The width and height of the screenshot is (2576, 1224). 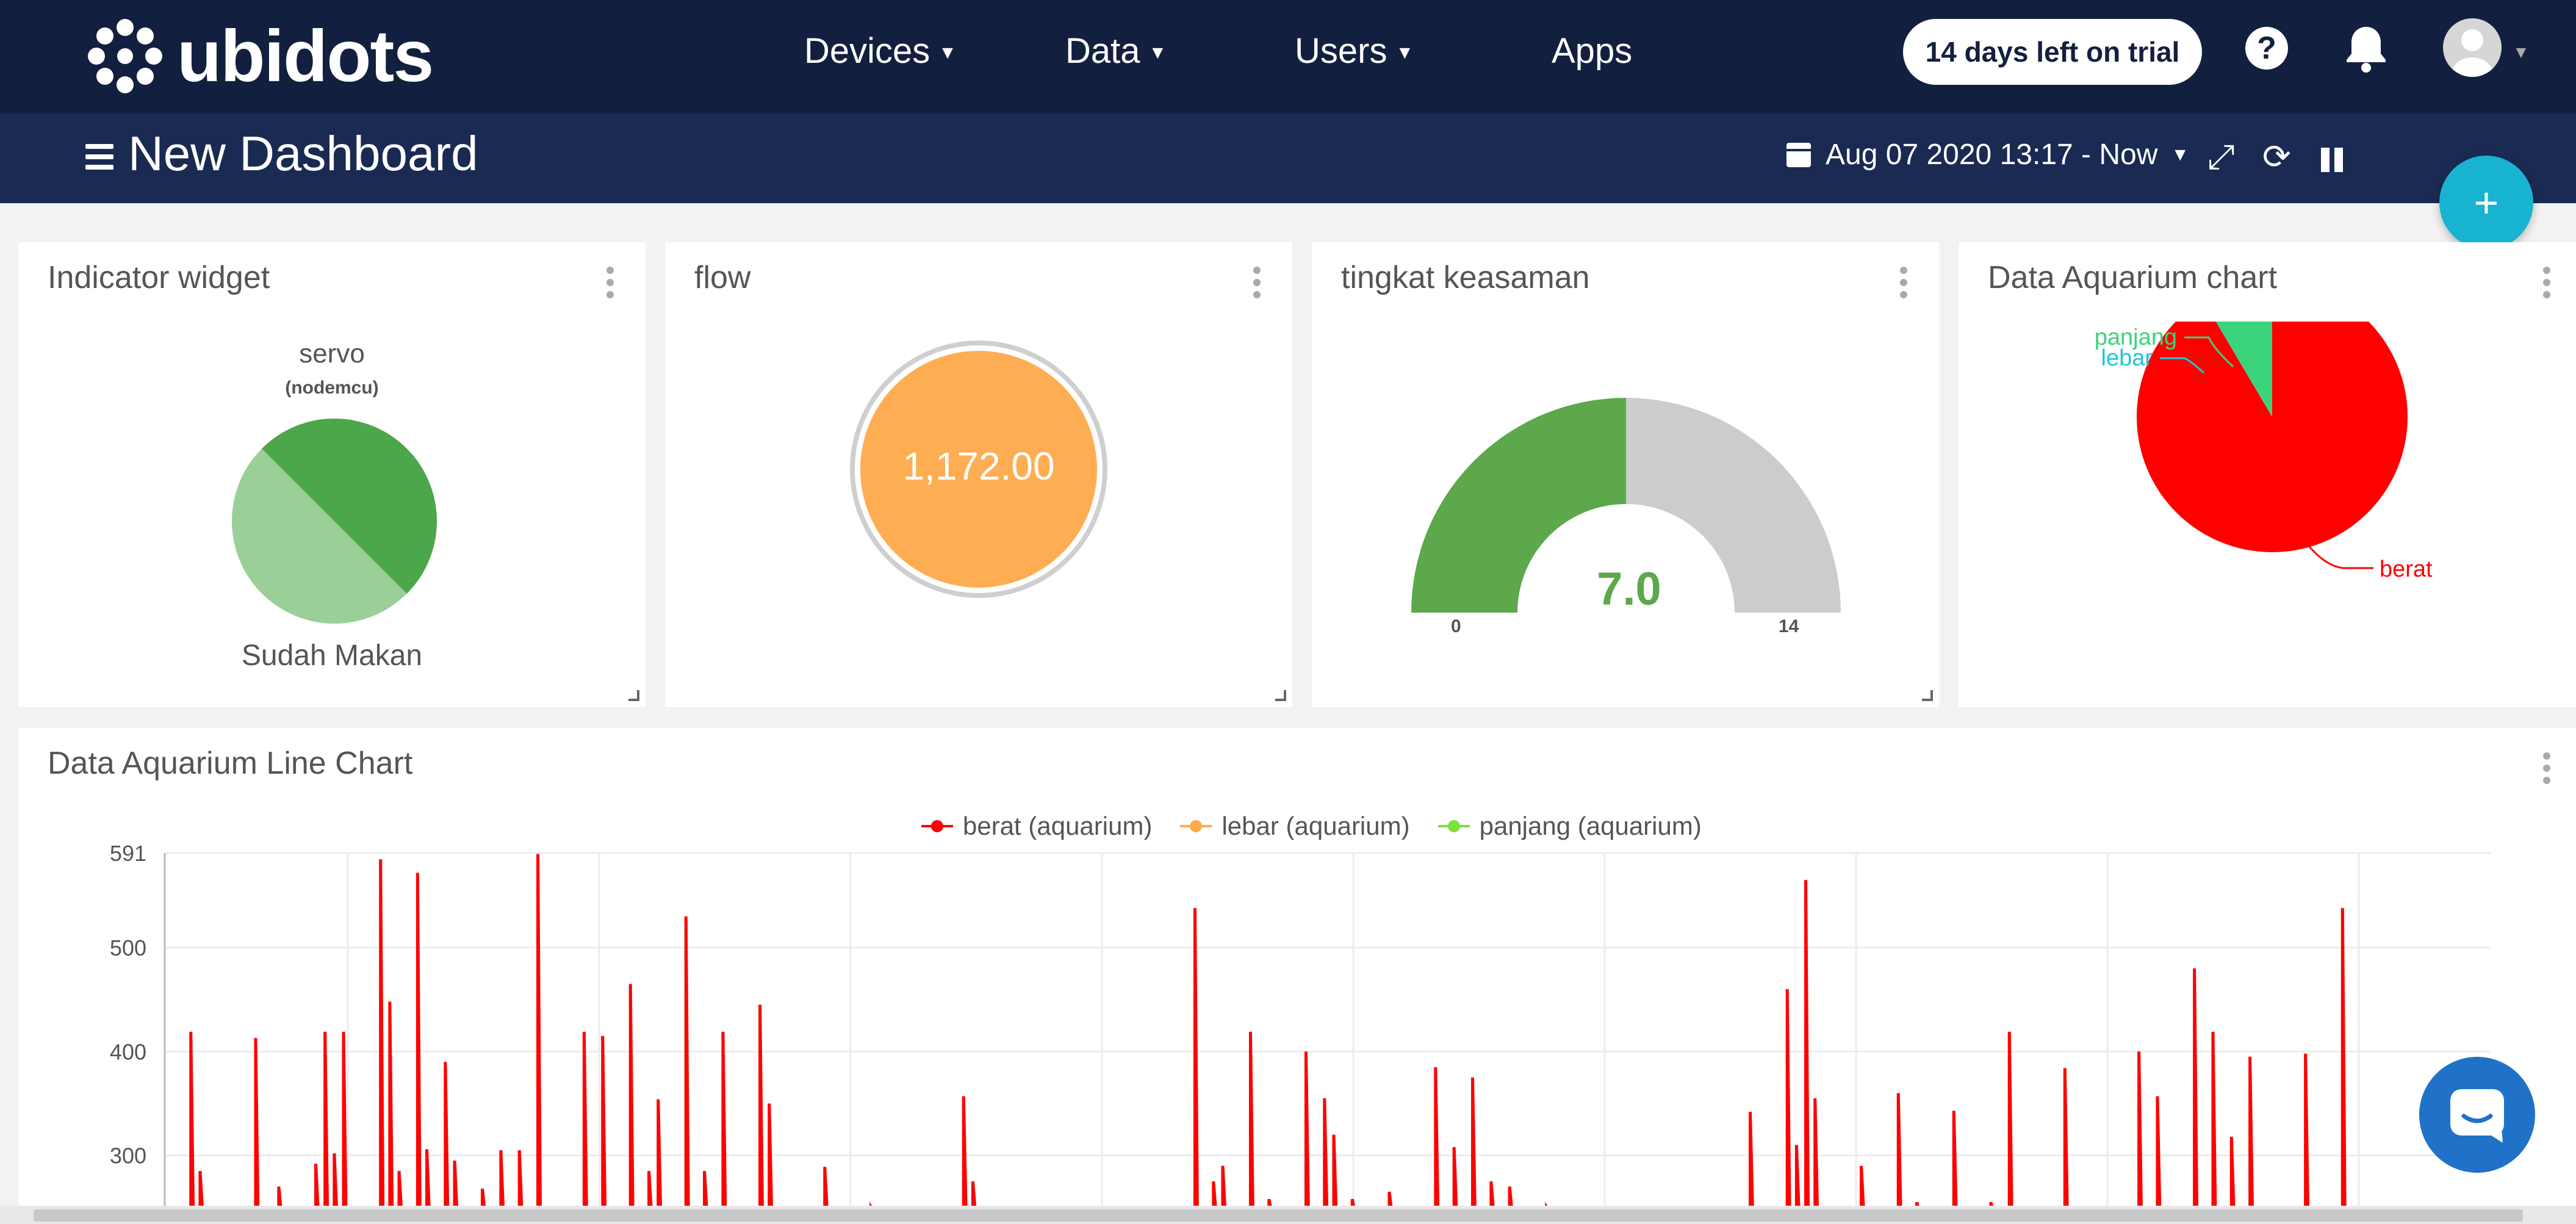 I want to click on nav-devices-label: Devices, so click(x=867, y=51).